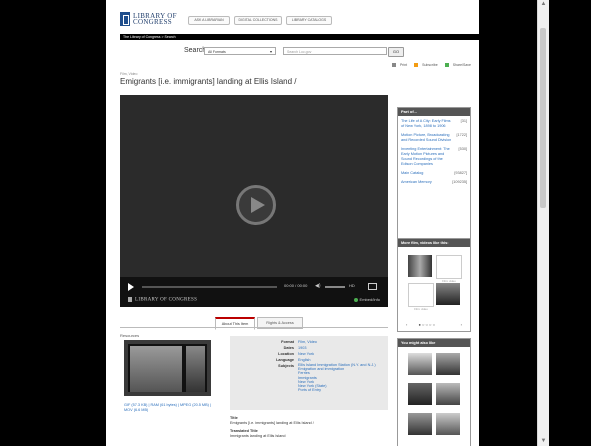  I want to click on scroll-up-icon: ▲, so click(543, 4).